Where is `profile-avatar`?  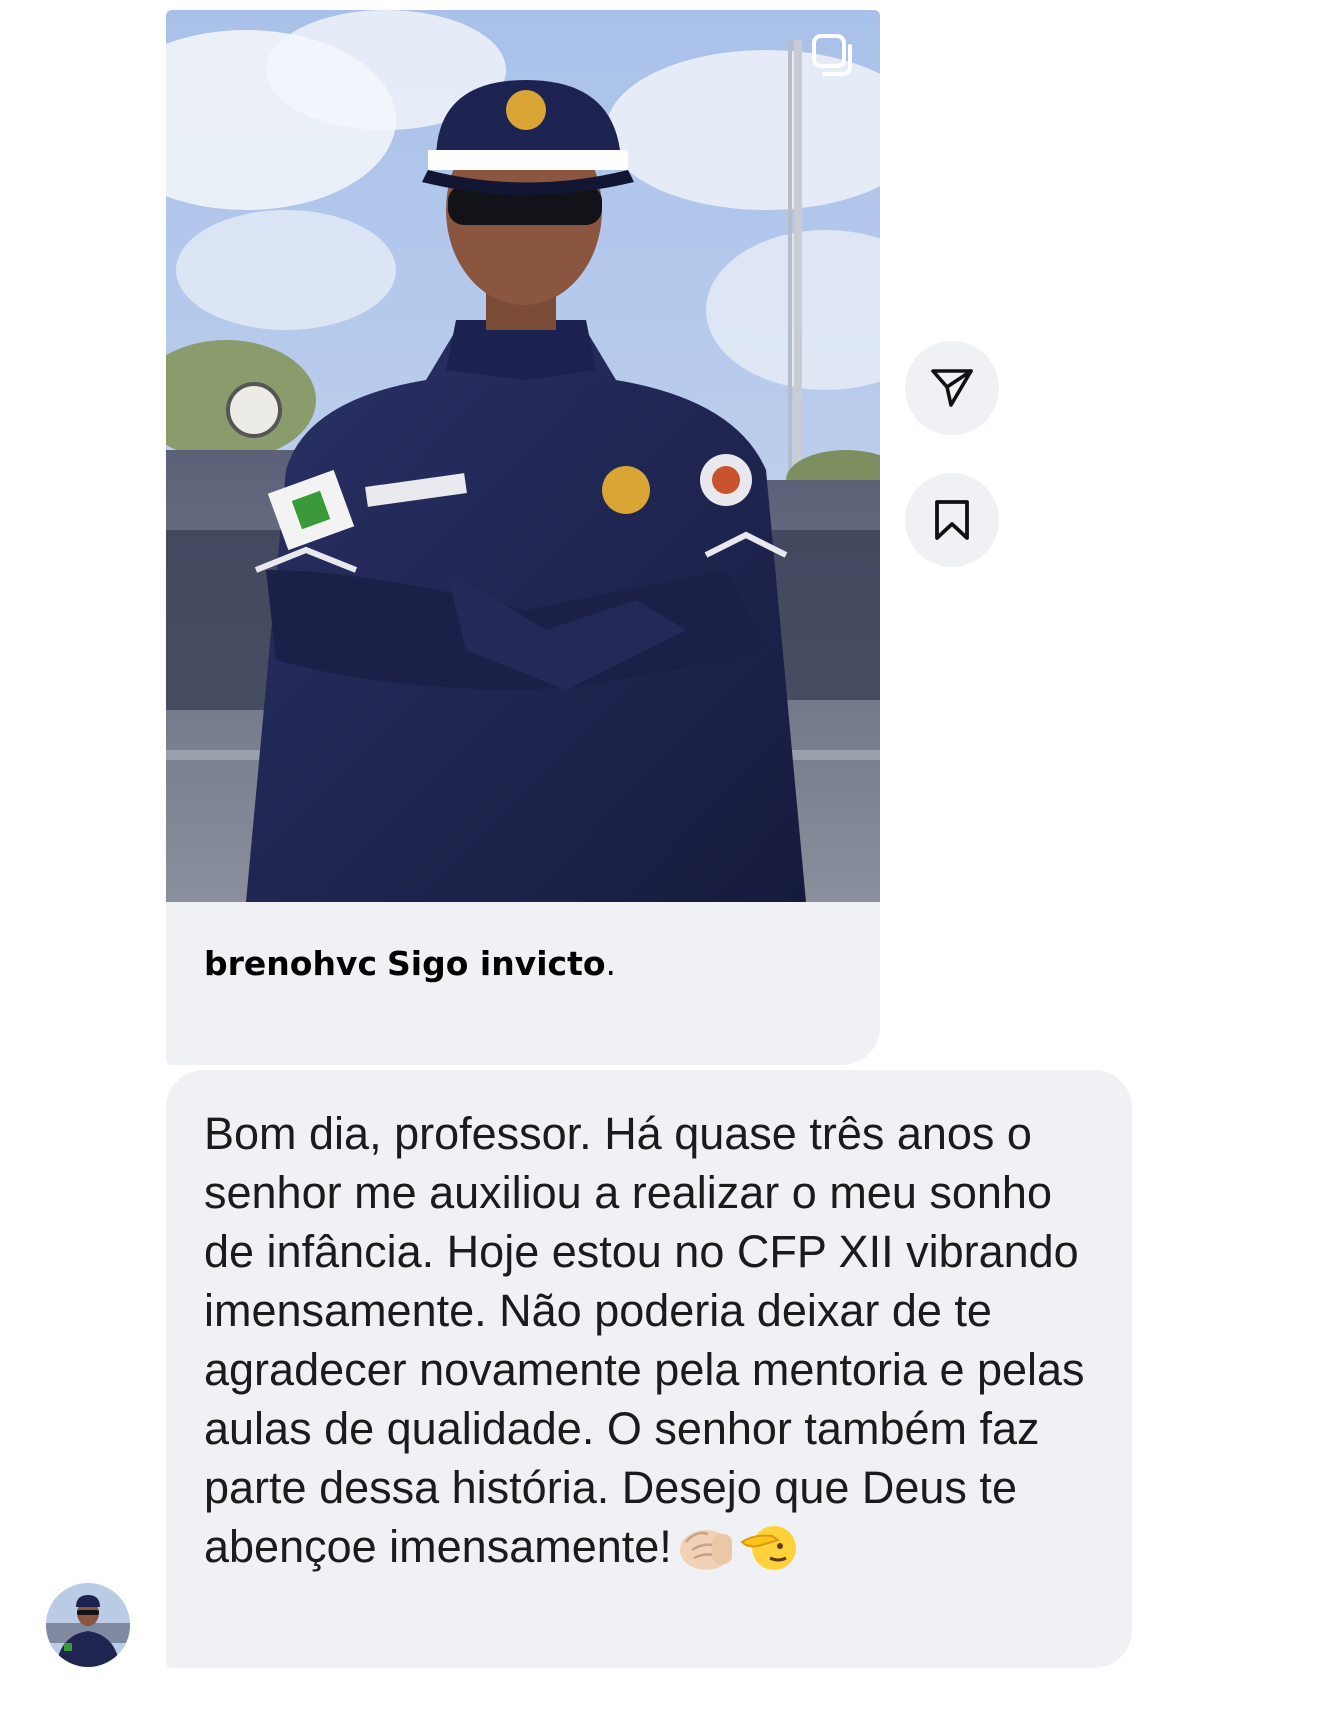 profile-avatar is located at coordinates (88, 1625).